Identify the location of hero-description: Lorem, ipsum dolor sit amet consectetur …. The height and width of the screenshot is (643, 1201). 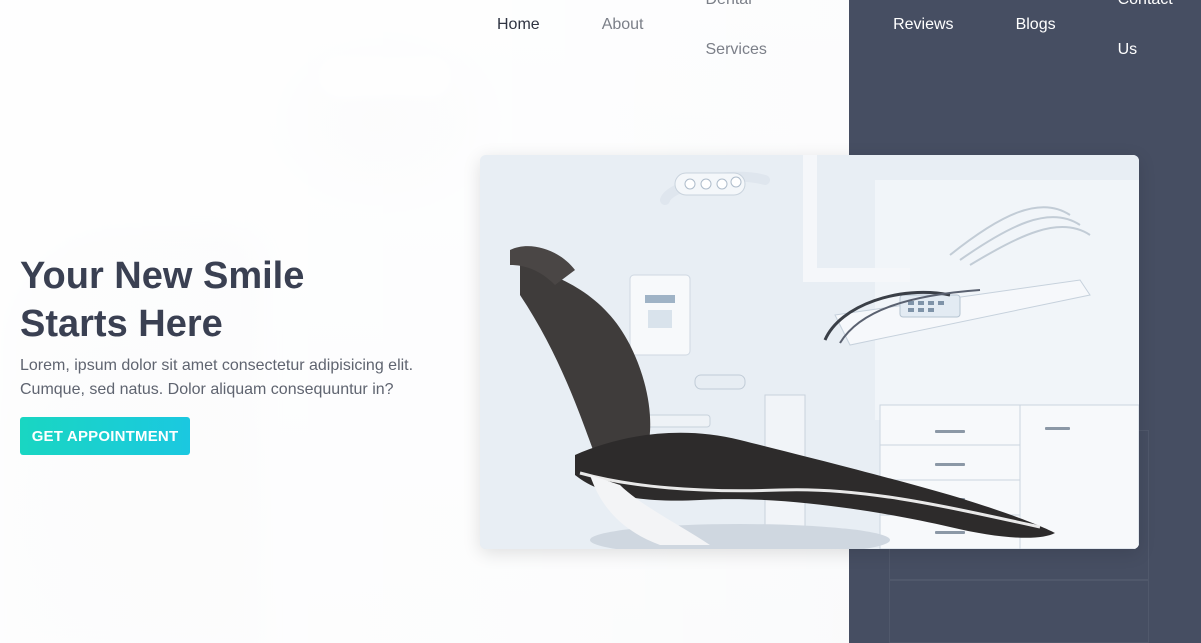
(235, 378).